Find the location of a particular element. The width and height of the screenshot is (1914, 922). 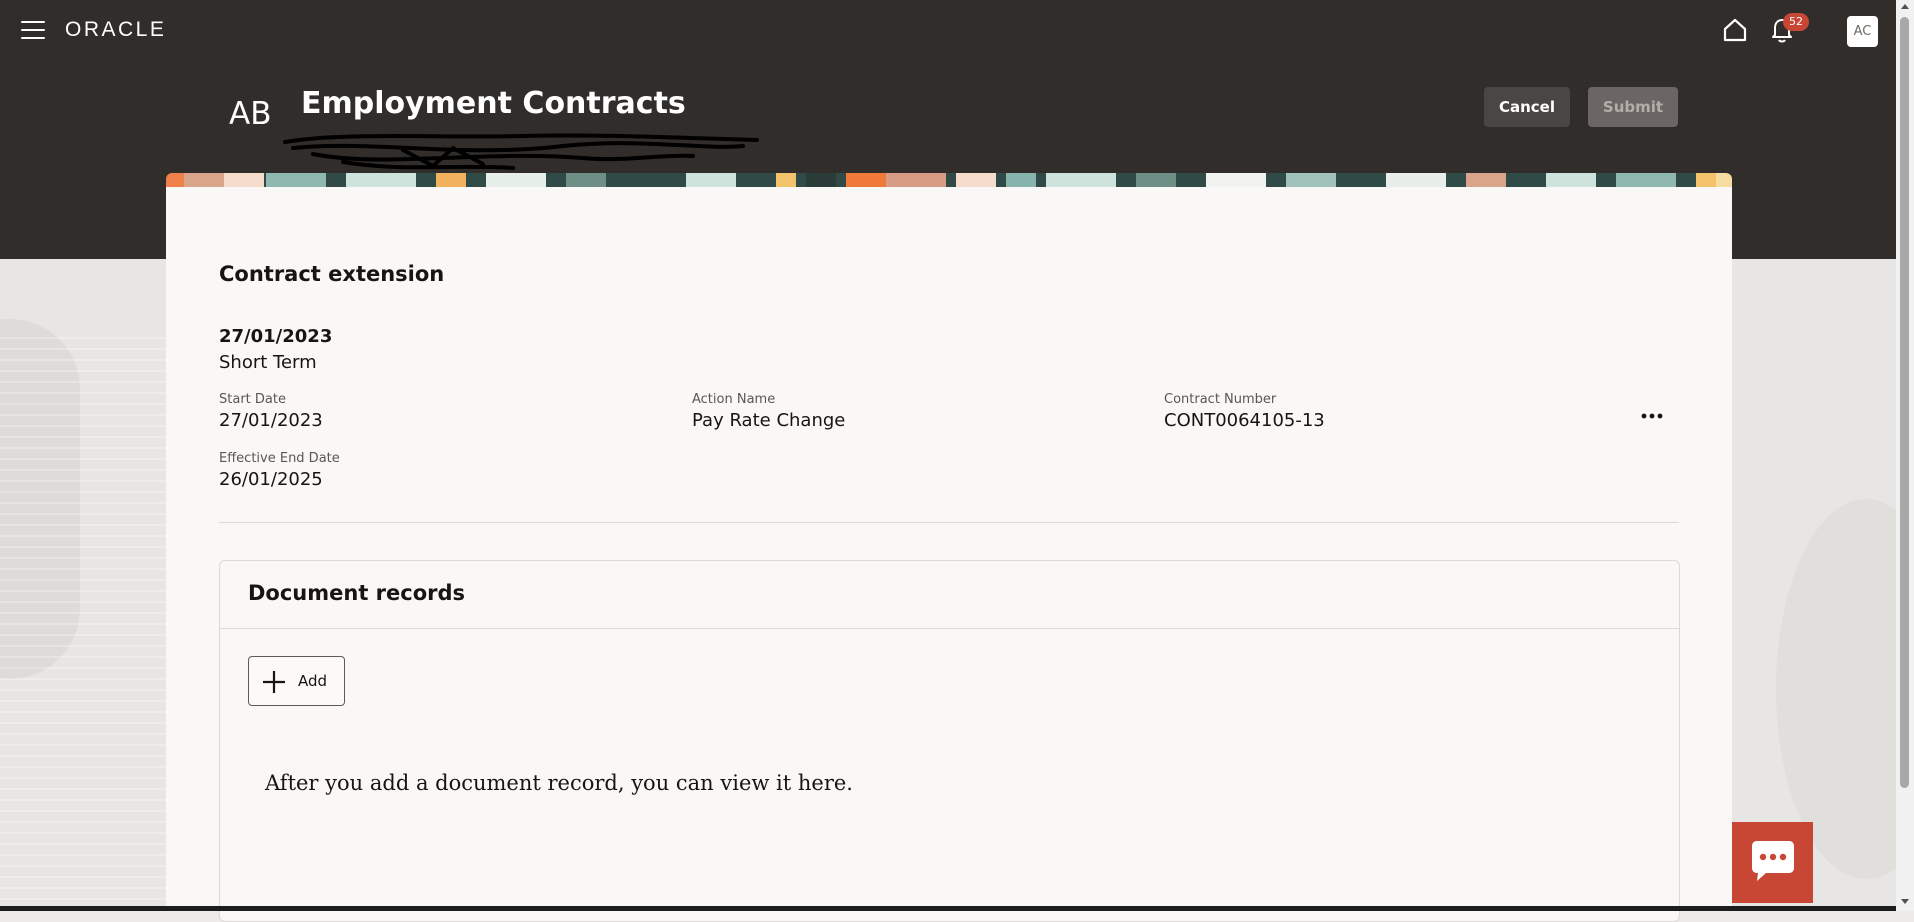

chat-icon is located at coordinates (1773, 861).